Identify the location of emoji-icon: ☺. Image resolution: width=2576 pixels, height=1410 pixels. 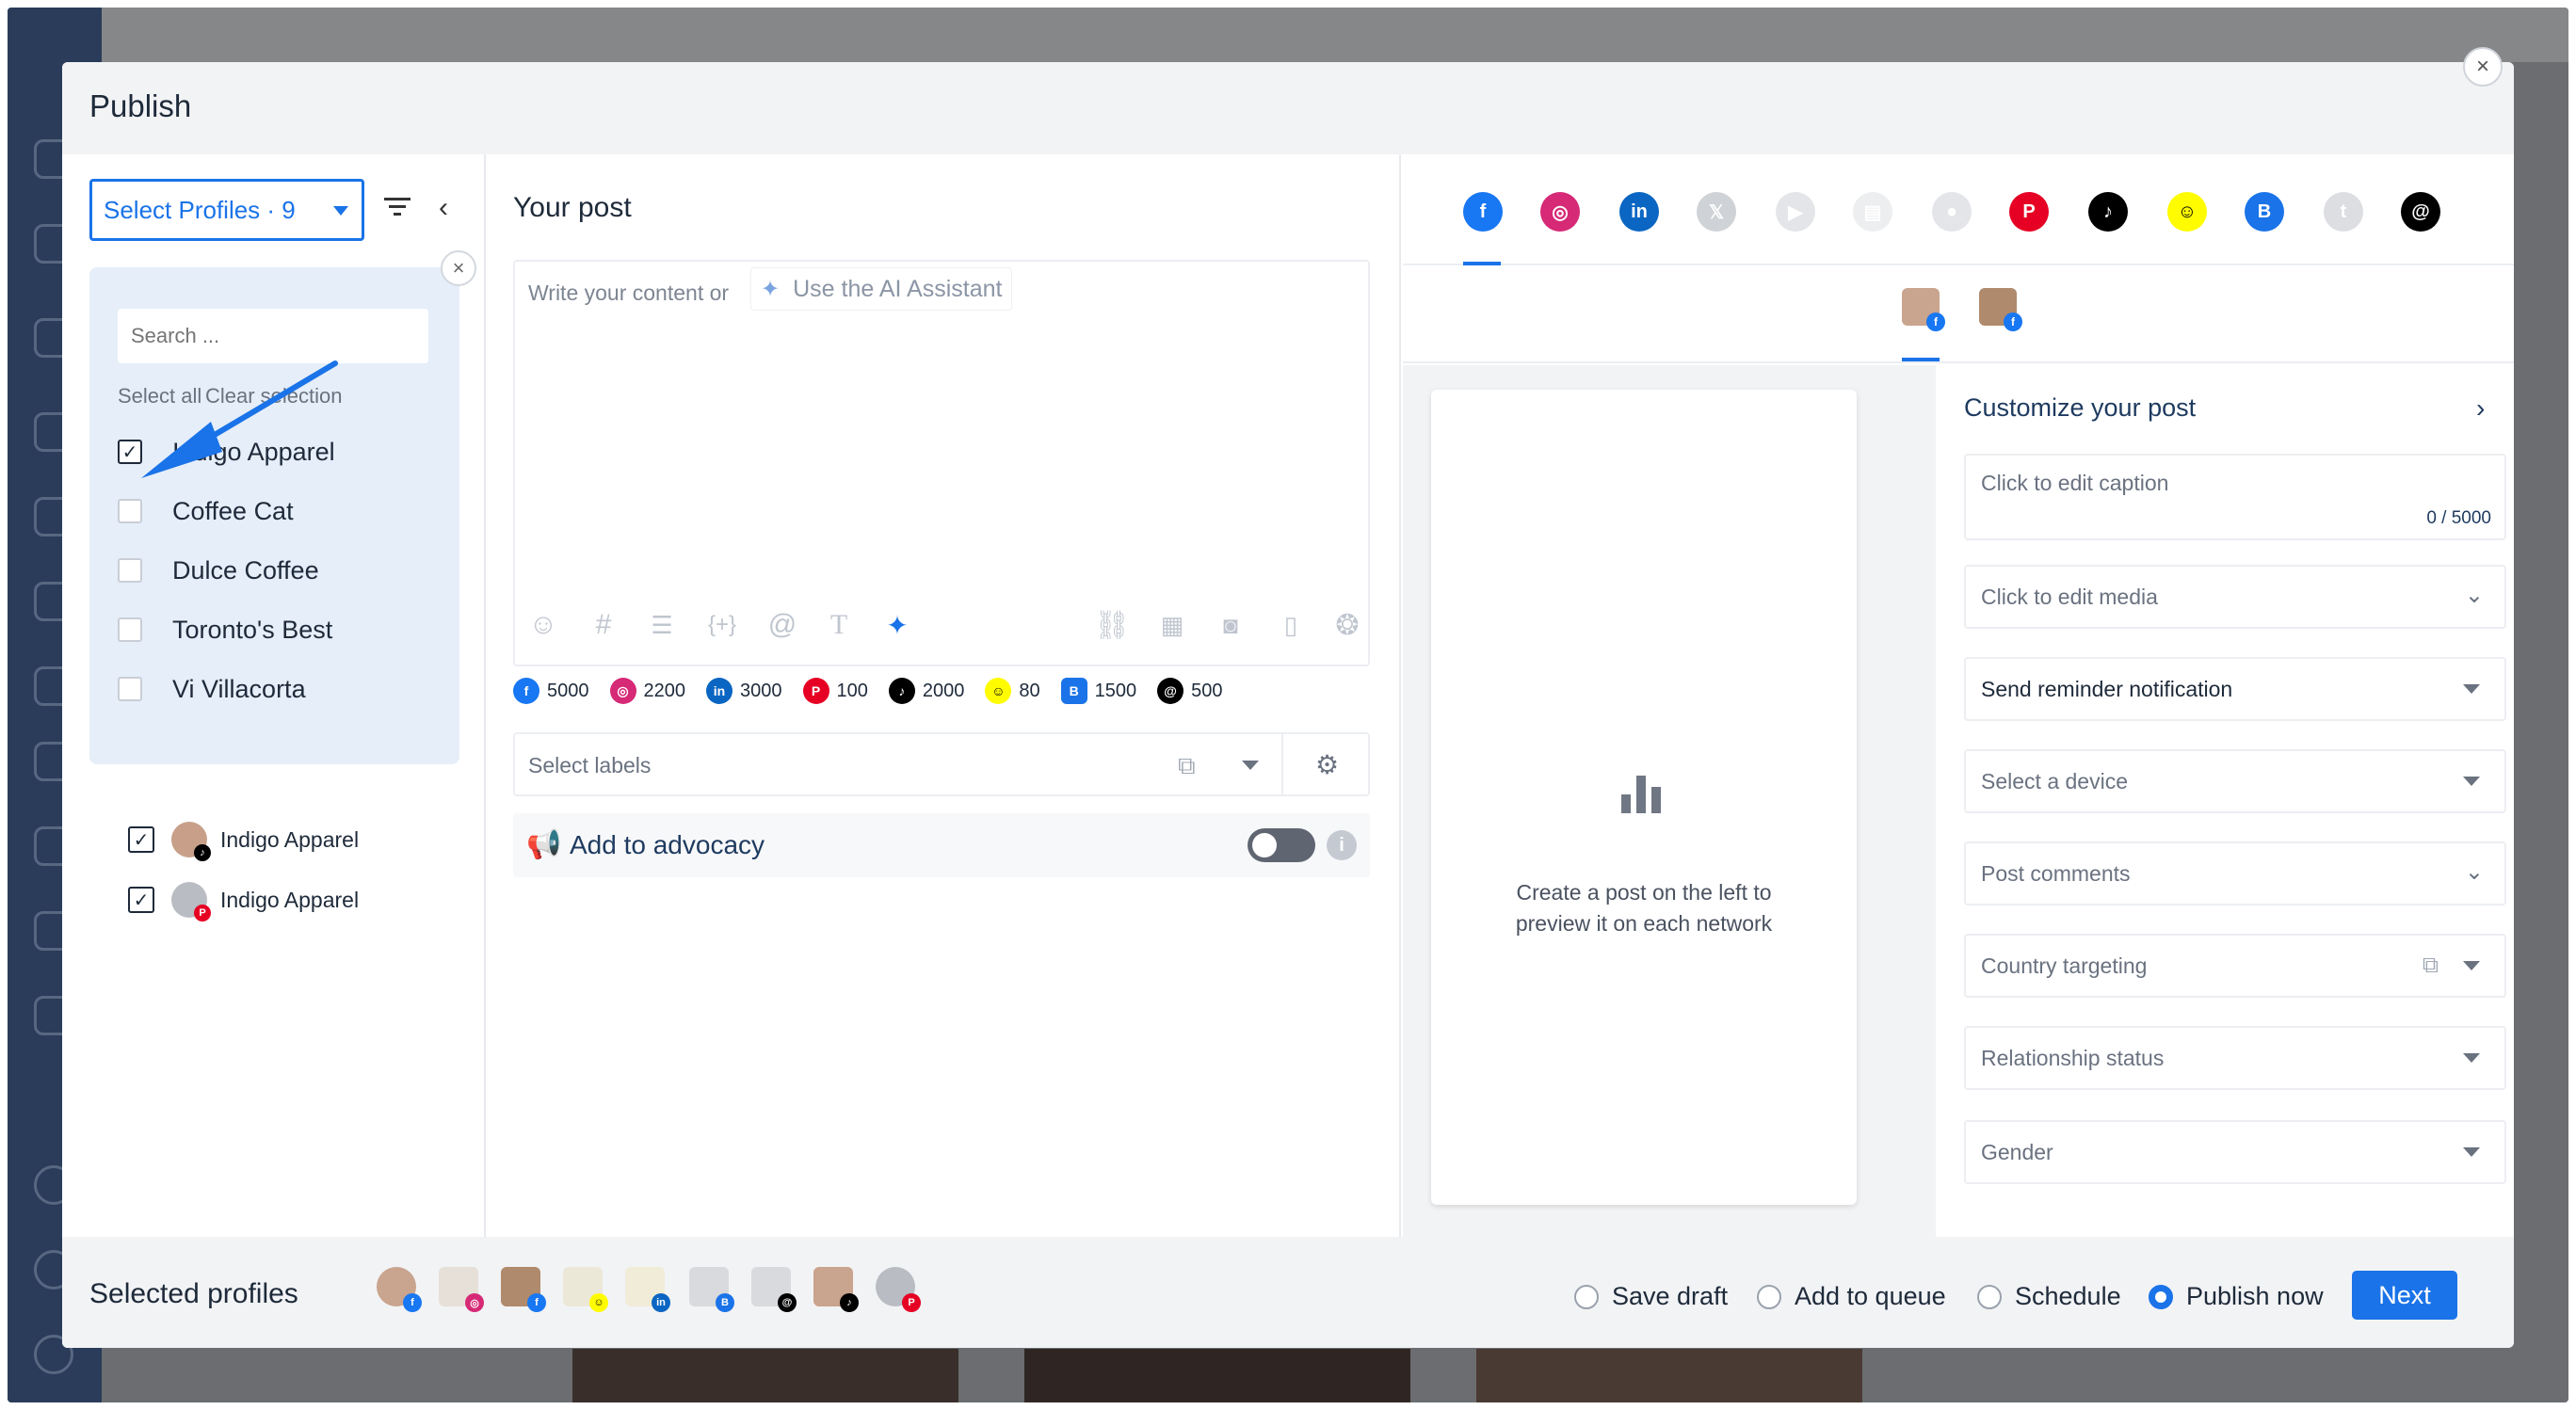
(543, 625).